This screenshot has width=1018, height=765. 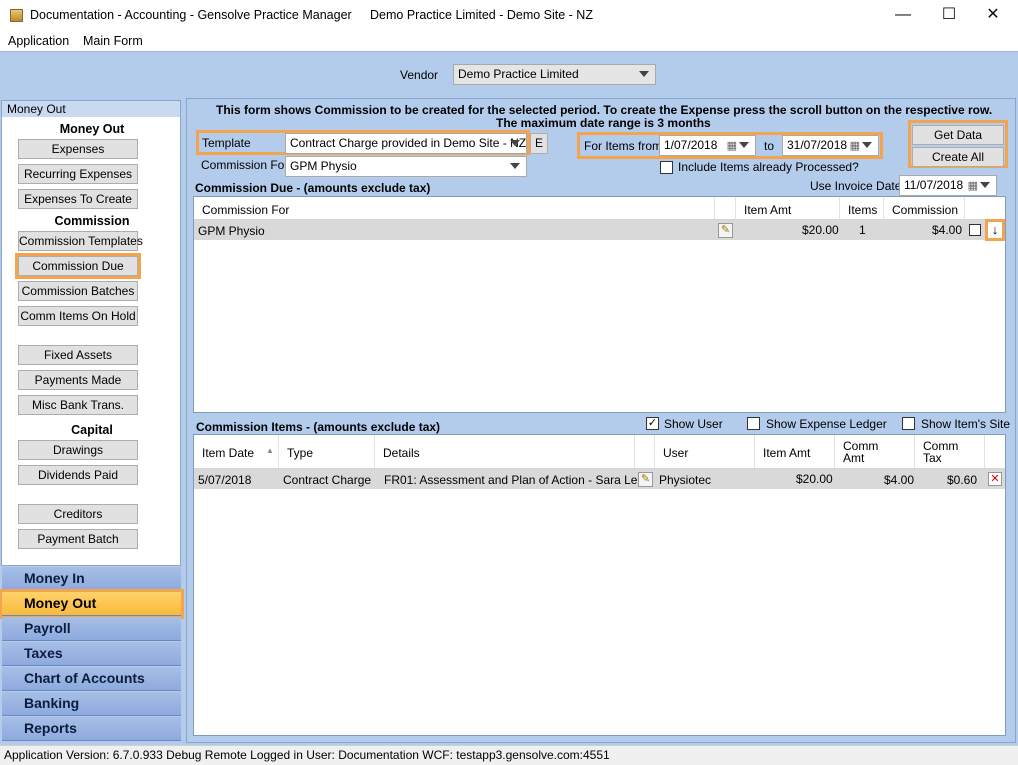 What do you see at coordinates (924, 208) in the screenshot?
I see `col-commission: Commission` at bounding box center [924, 208].